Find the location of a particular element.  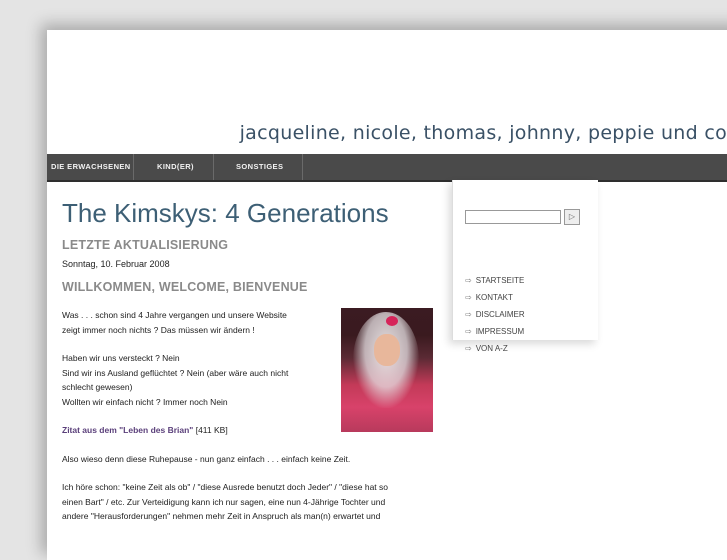

sidebar-item-label: DISCLAIMER is located at coordinates (500, 314).